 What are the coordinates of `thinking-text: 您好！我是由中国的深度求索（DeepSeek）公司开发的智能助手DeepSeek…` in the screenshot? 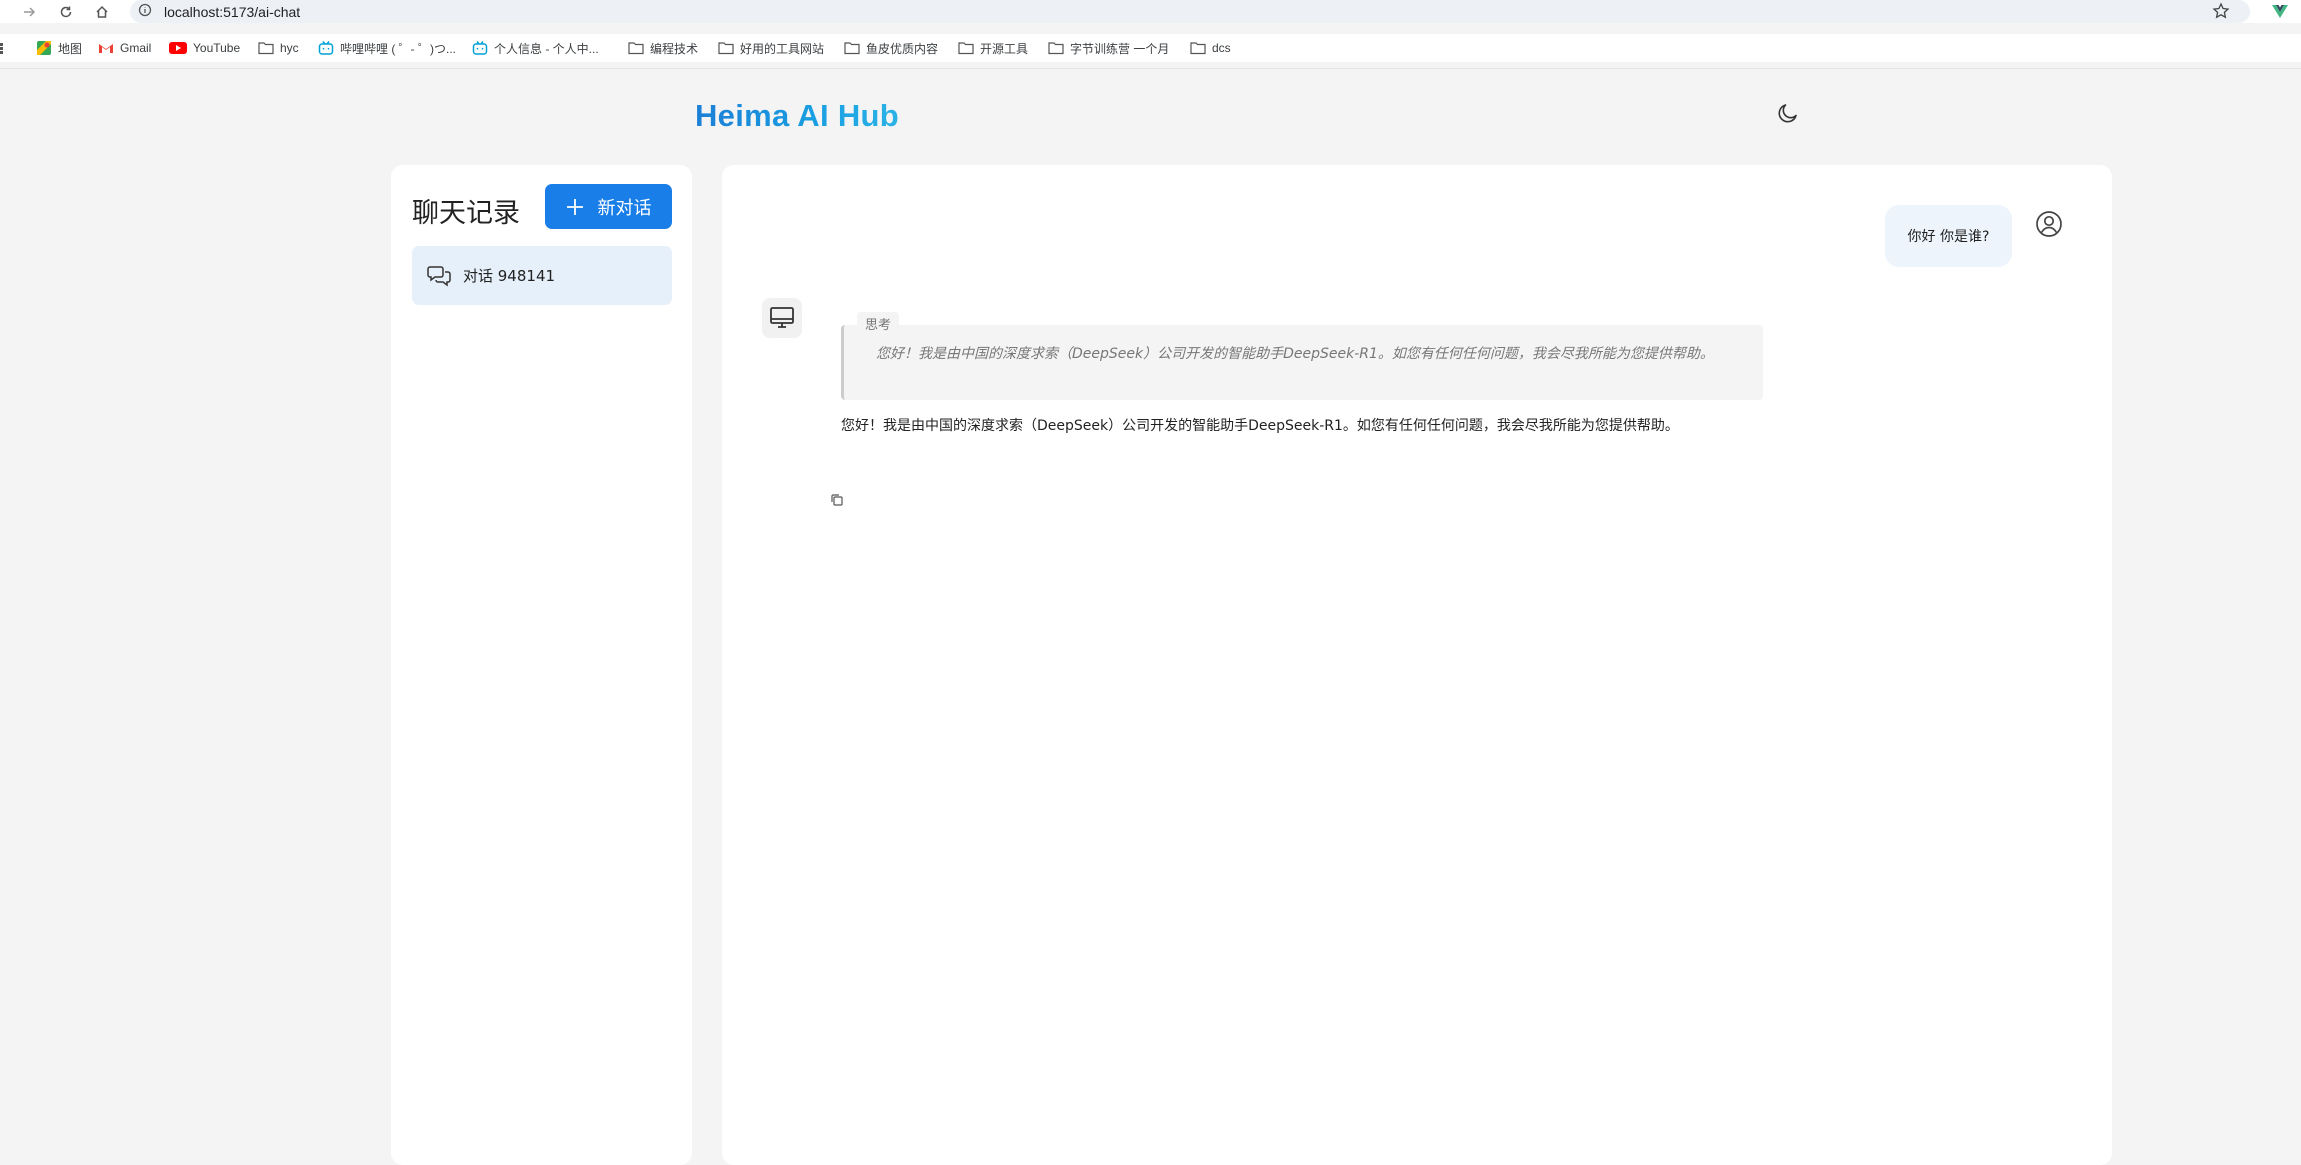 It's located at (1295, 354).